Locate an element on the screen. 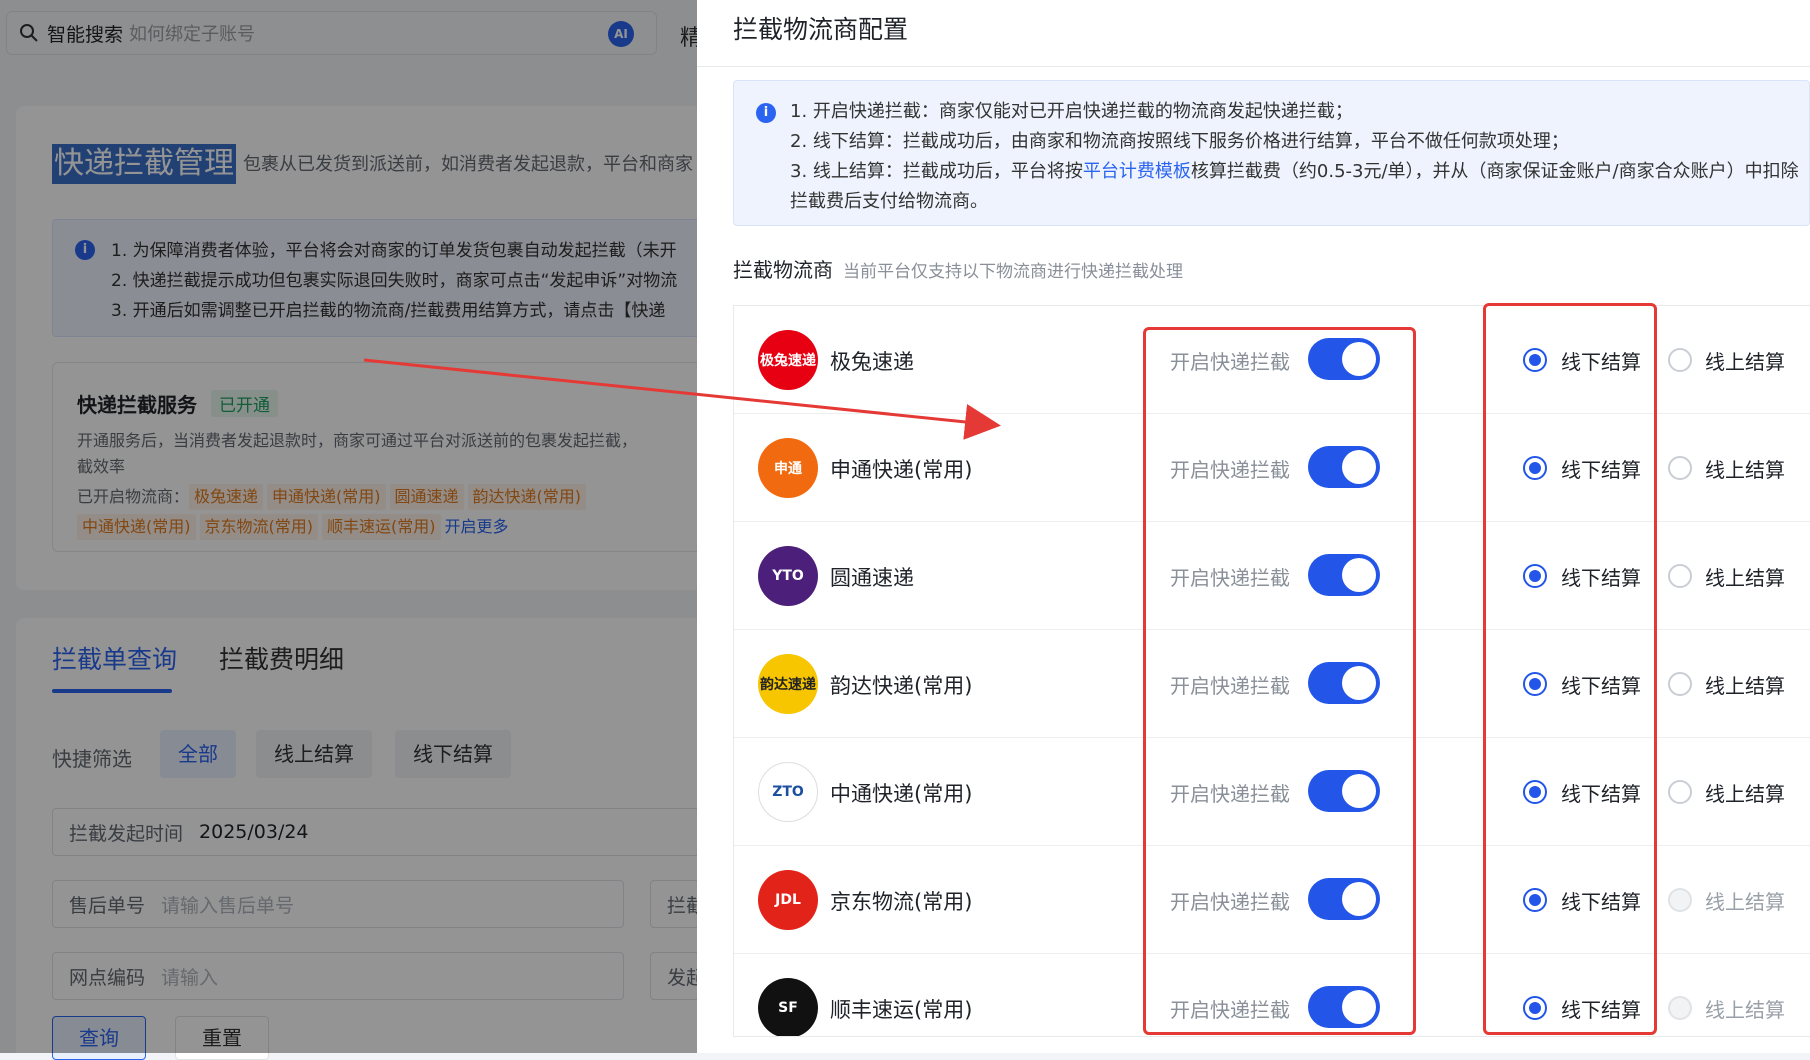 This screenshot has width=1810, height=1060. billing-template-link: 平台计费模板 is located at coordinates (1137, 171).